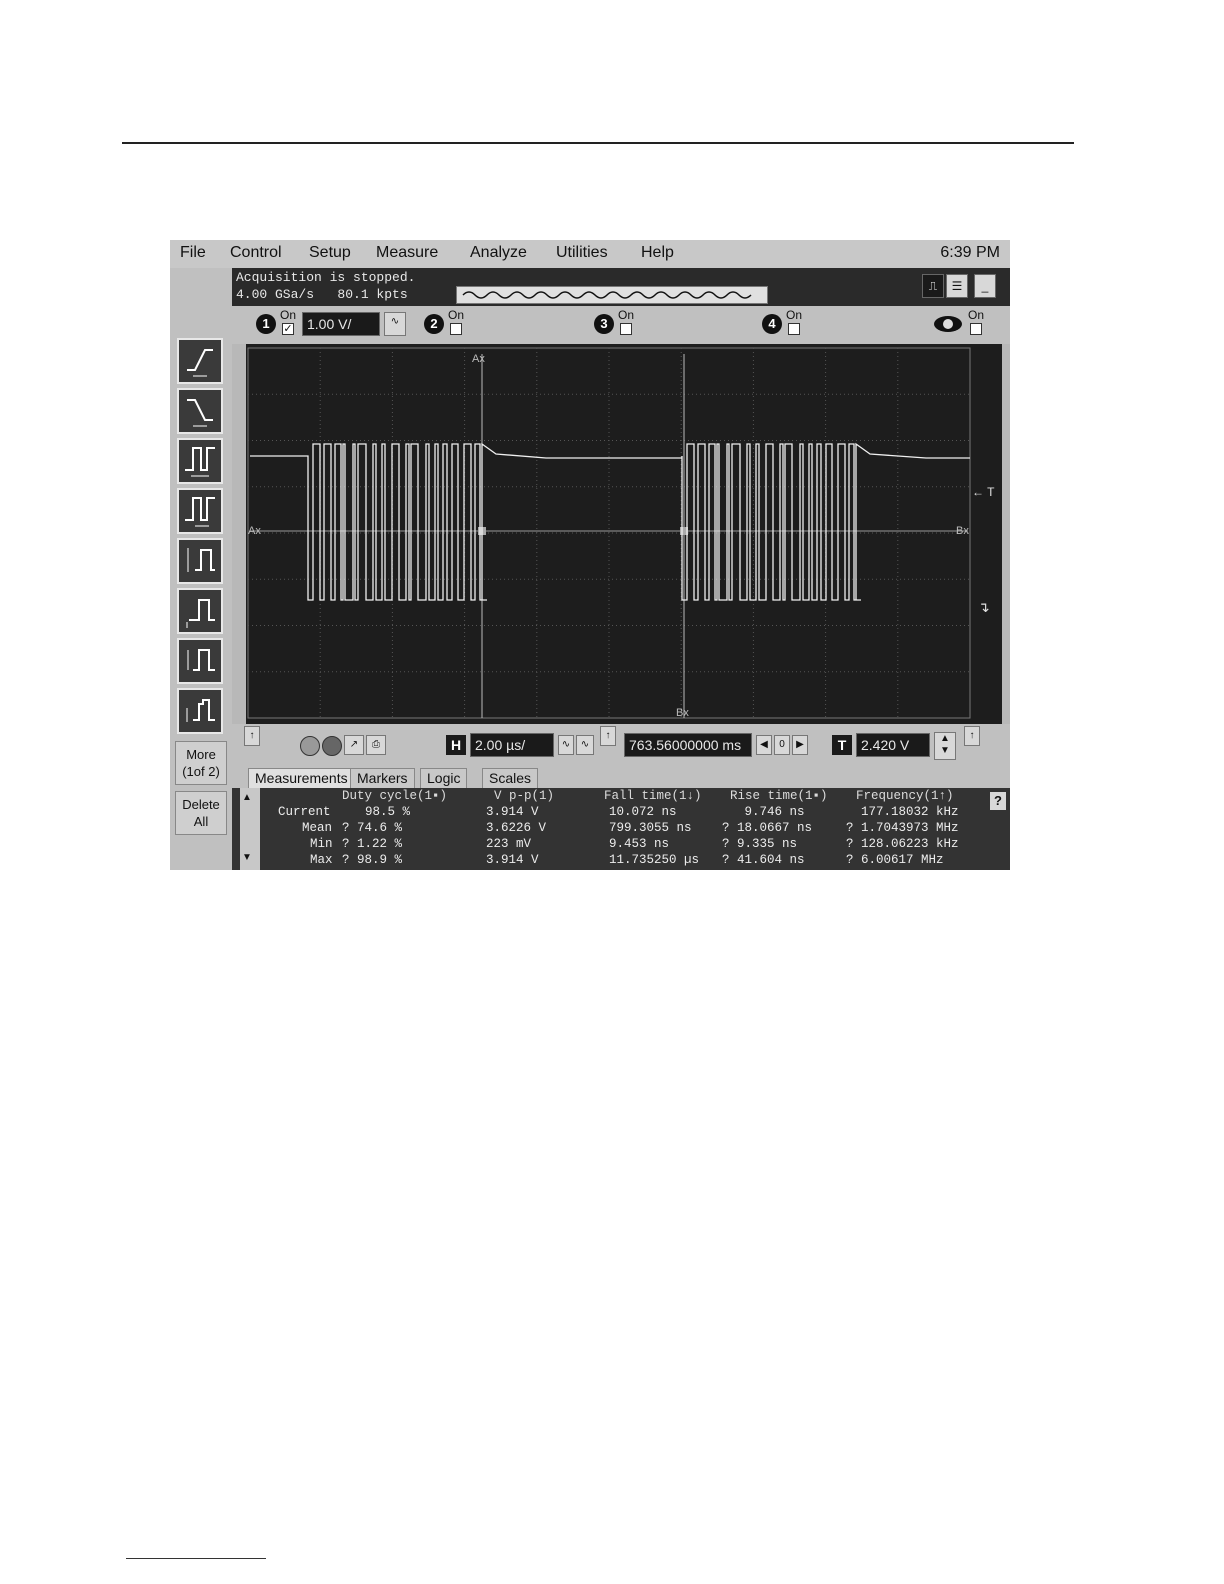  I want to click on math-function-icon, so click(948, 324).